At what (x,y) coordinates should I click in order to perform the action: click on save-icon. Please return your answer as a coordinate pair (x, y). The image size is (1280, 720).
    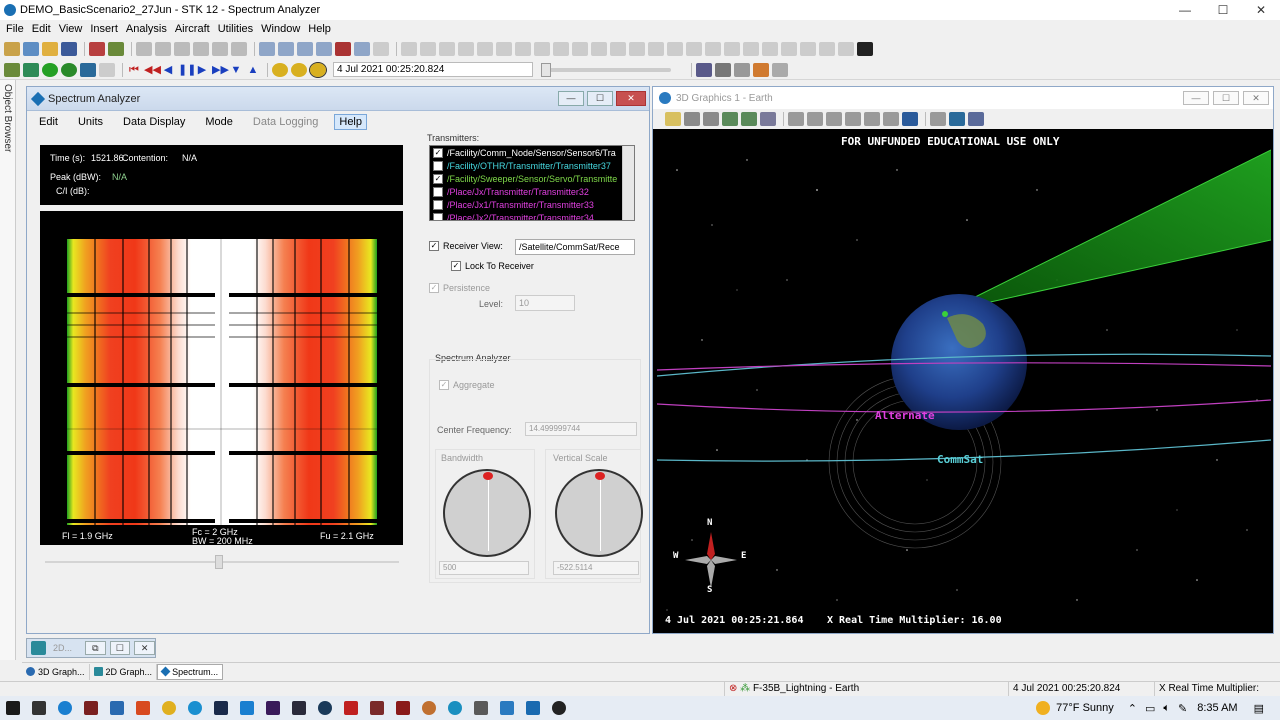
    Looking at the image, I should click on (69, 49).